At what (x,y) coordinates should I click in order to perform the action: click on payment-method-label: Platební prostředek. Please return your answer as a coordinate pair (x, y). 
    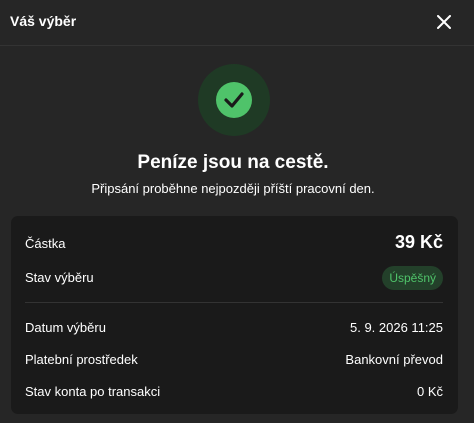
    Looking at the image, I should click on (81, 359).